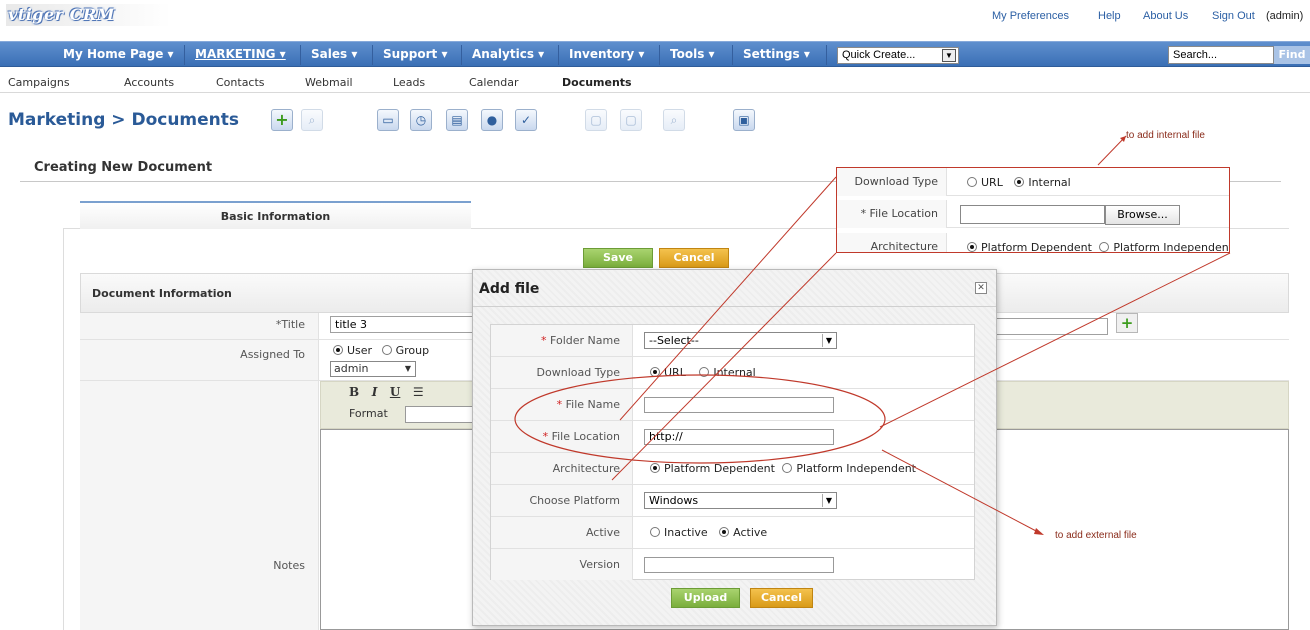 The width and height of the screenshot is (1310, 630). I want to click on help-link: Help, so click(1109, 16).